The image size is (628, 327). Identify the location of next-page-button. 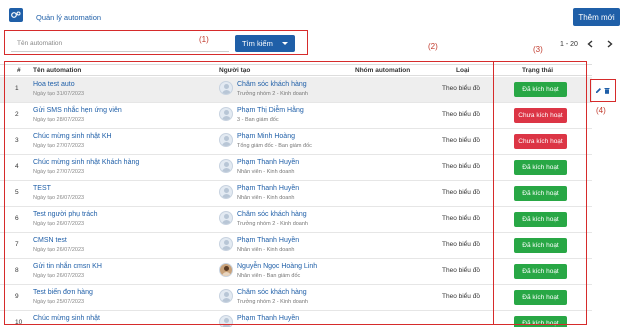
(610, 44).